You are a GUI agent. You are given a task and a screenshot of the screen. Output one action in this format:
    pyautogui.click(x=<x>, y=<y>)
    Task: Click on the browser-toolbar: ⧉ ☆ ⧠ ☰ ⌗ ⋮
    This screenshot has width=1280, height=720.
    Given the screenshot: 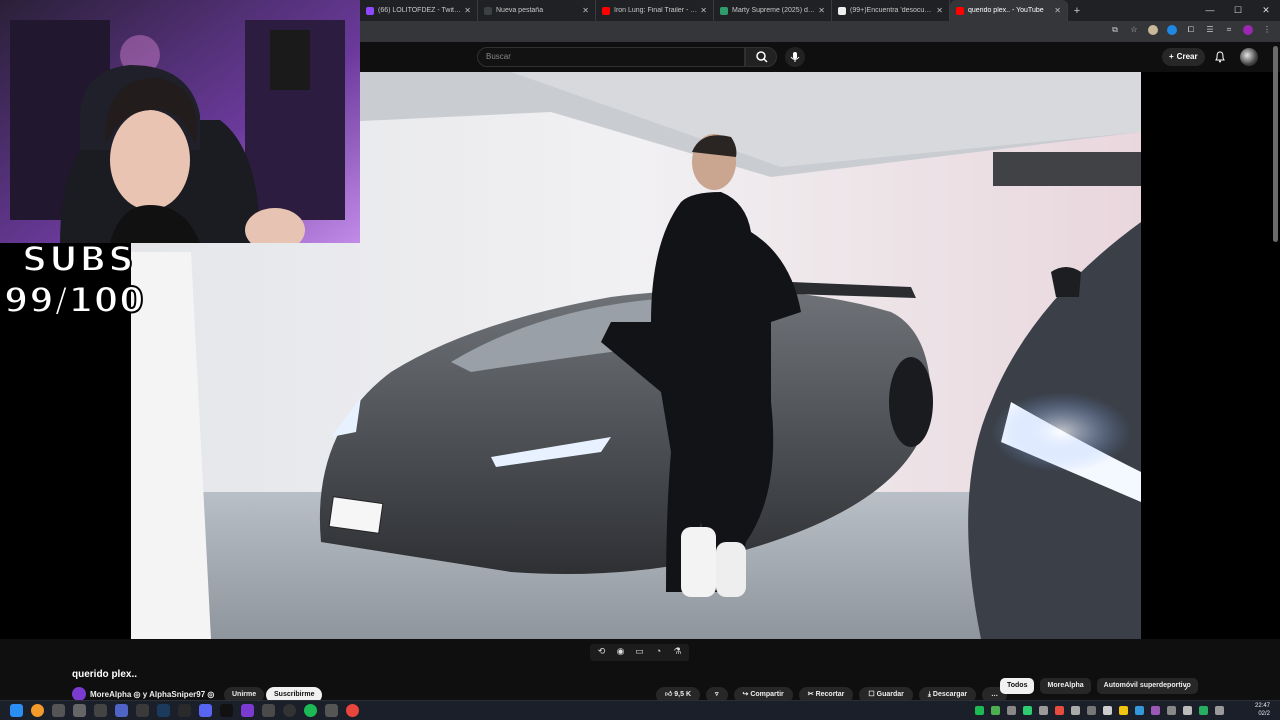 What is the action you would take?
    pyautogui.click(x=820, y=31)
    